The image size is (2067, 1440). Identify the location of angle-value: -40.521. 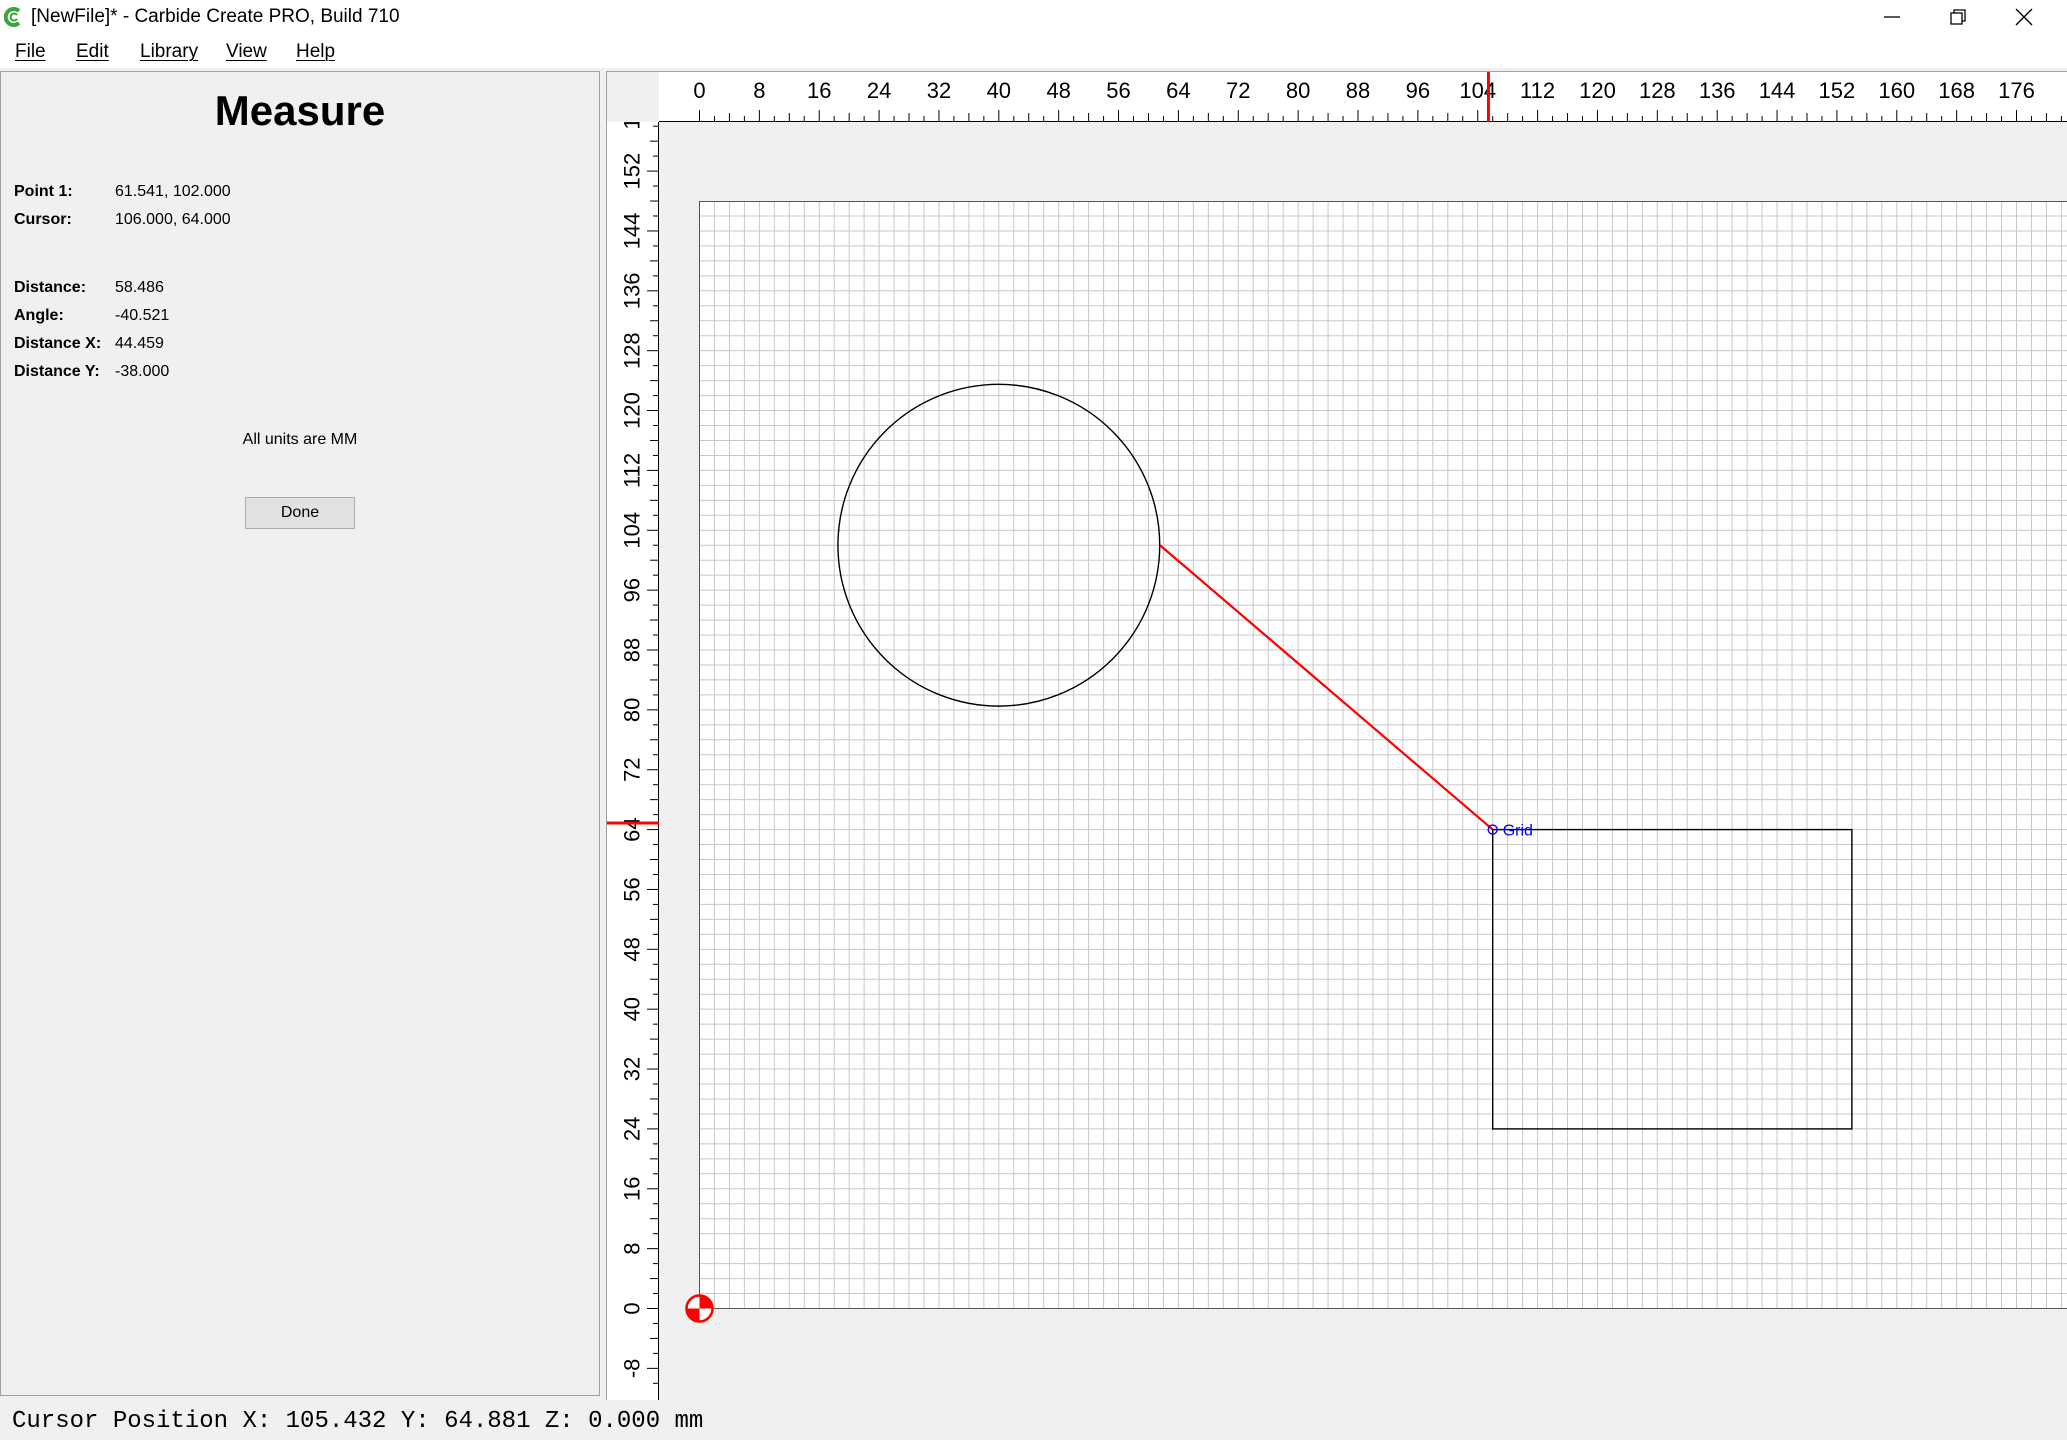
(142, 315).